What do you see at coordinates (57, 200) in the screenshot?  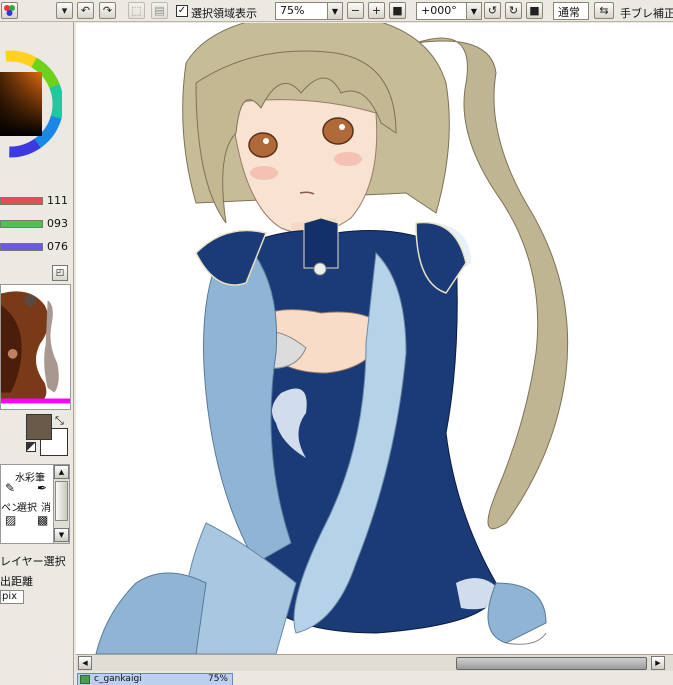 I see `red-value: 111` at bounding box center [57, 200].